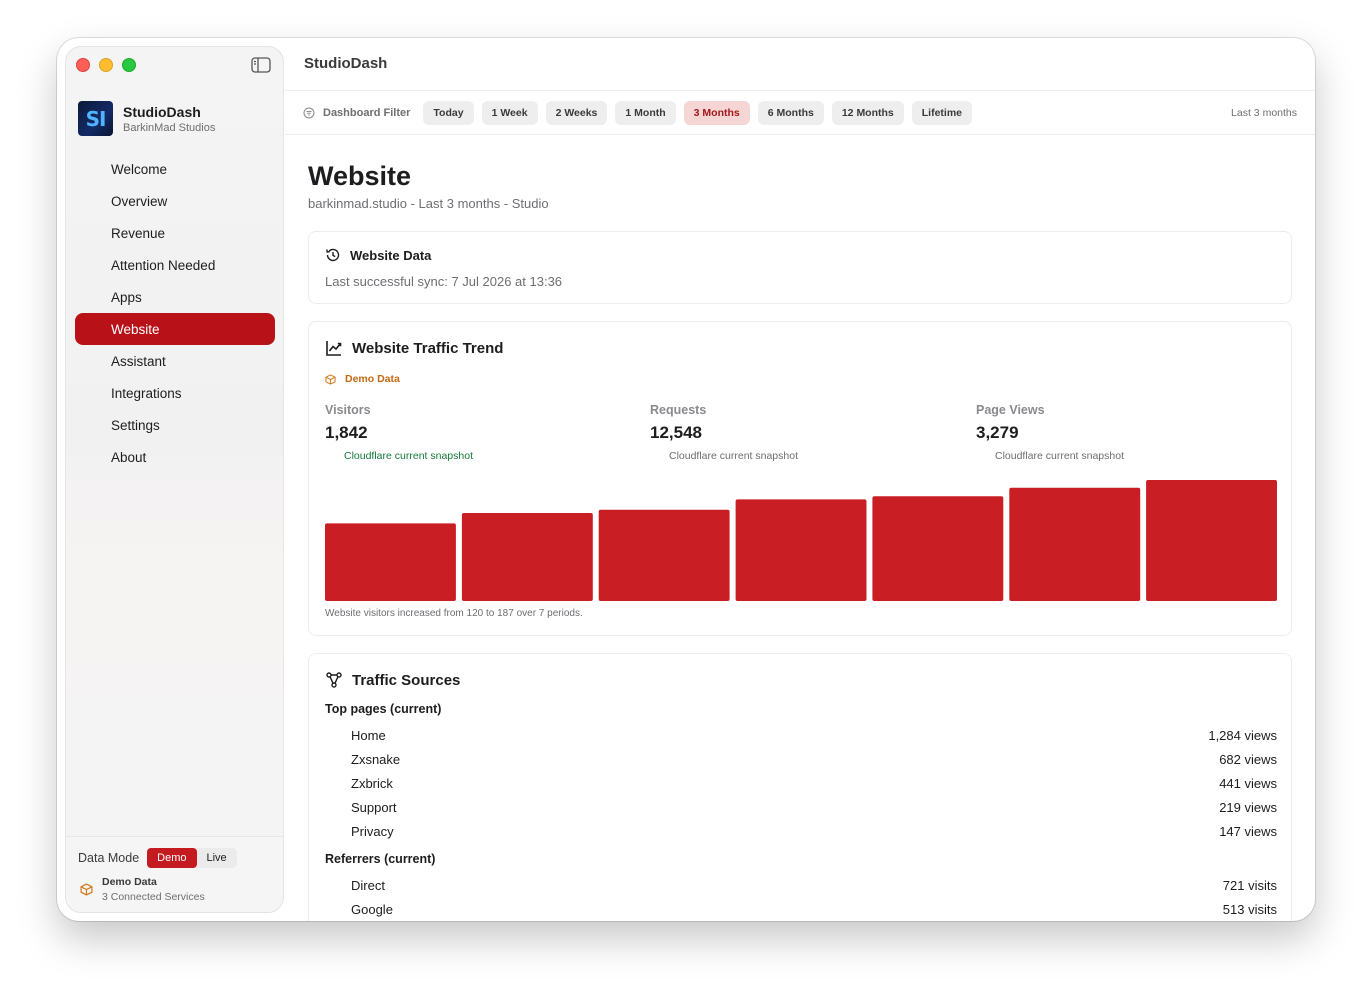 This screenshot has width=1372, height=995. What do you see at coordinates (801, 885) in the screenshot?
I see `list-item: Direct 721 visits` at bounding box center [801, 885].